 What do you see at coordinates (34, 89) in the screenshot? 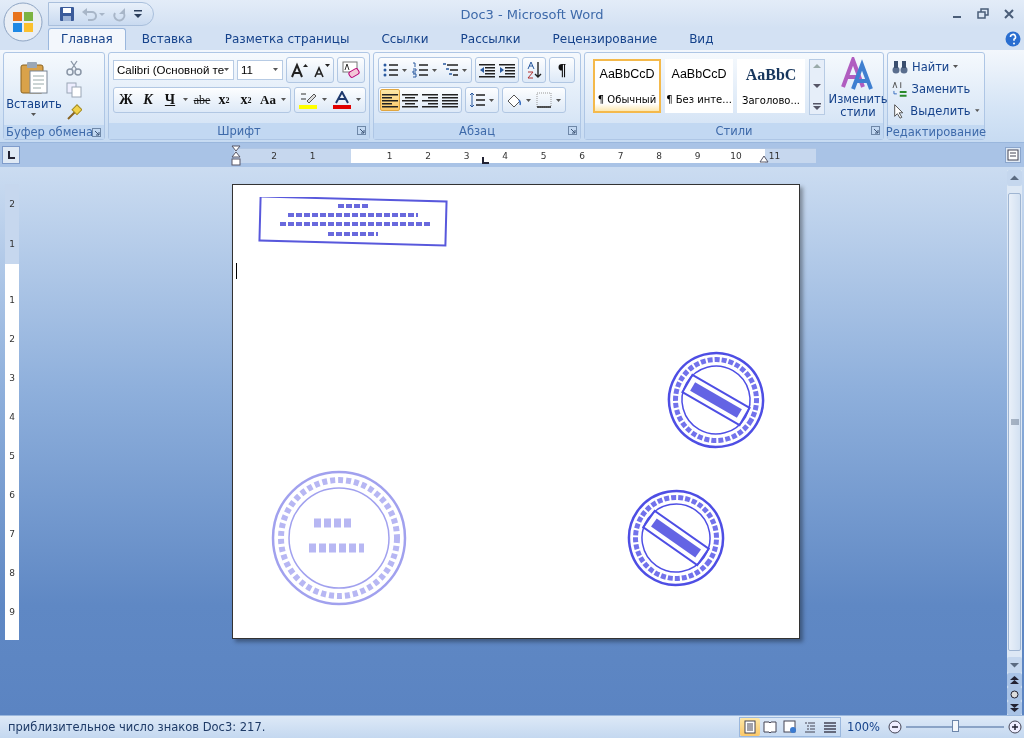
I see `paste-button: Вставить` at bounding box center [34, 89].